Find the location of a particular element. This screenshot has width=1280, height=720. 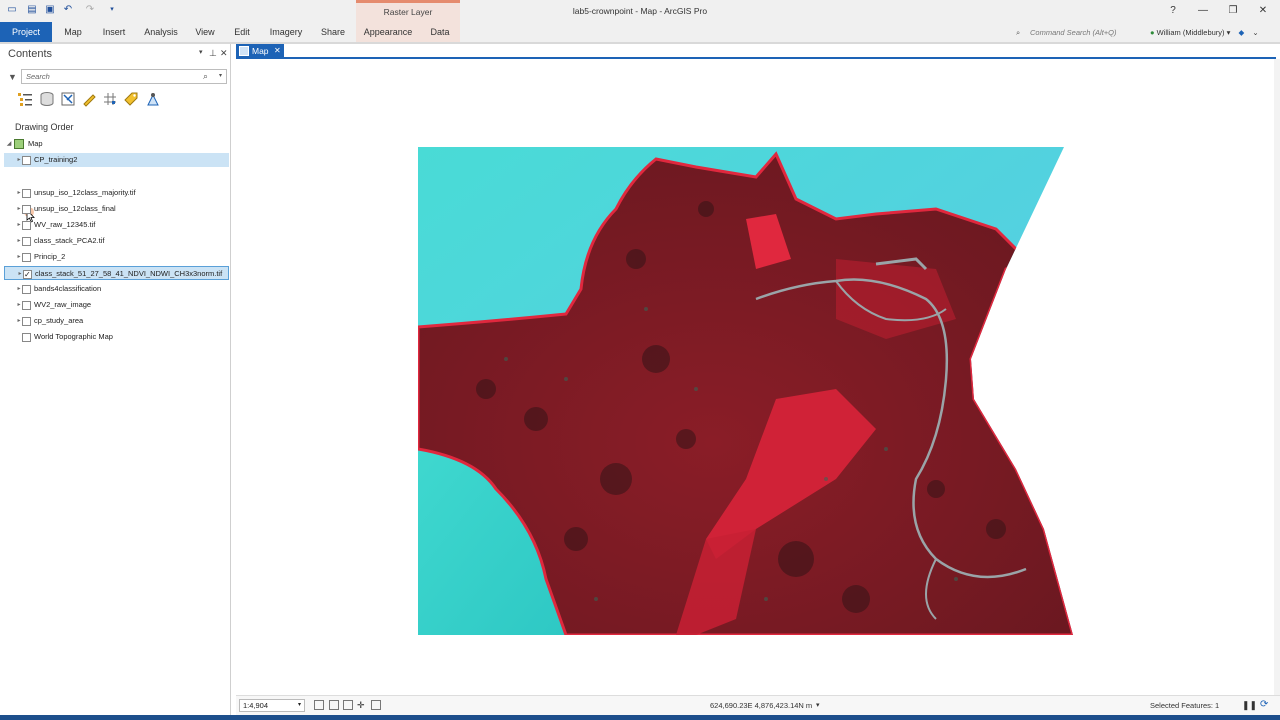

undo-icon: ↶ is located at coordinates (68, 10).